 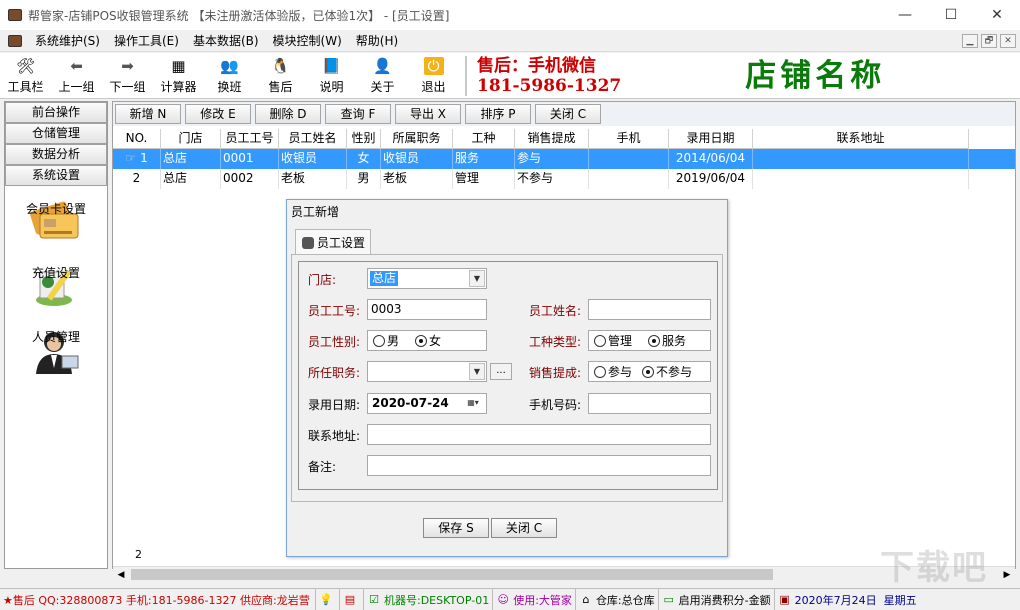 I want to click on toolbar-exit-button: ⏻ 退出, so click(x=433, y=76).